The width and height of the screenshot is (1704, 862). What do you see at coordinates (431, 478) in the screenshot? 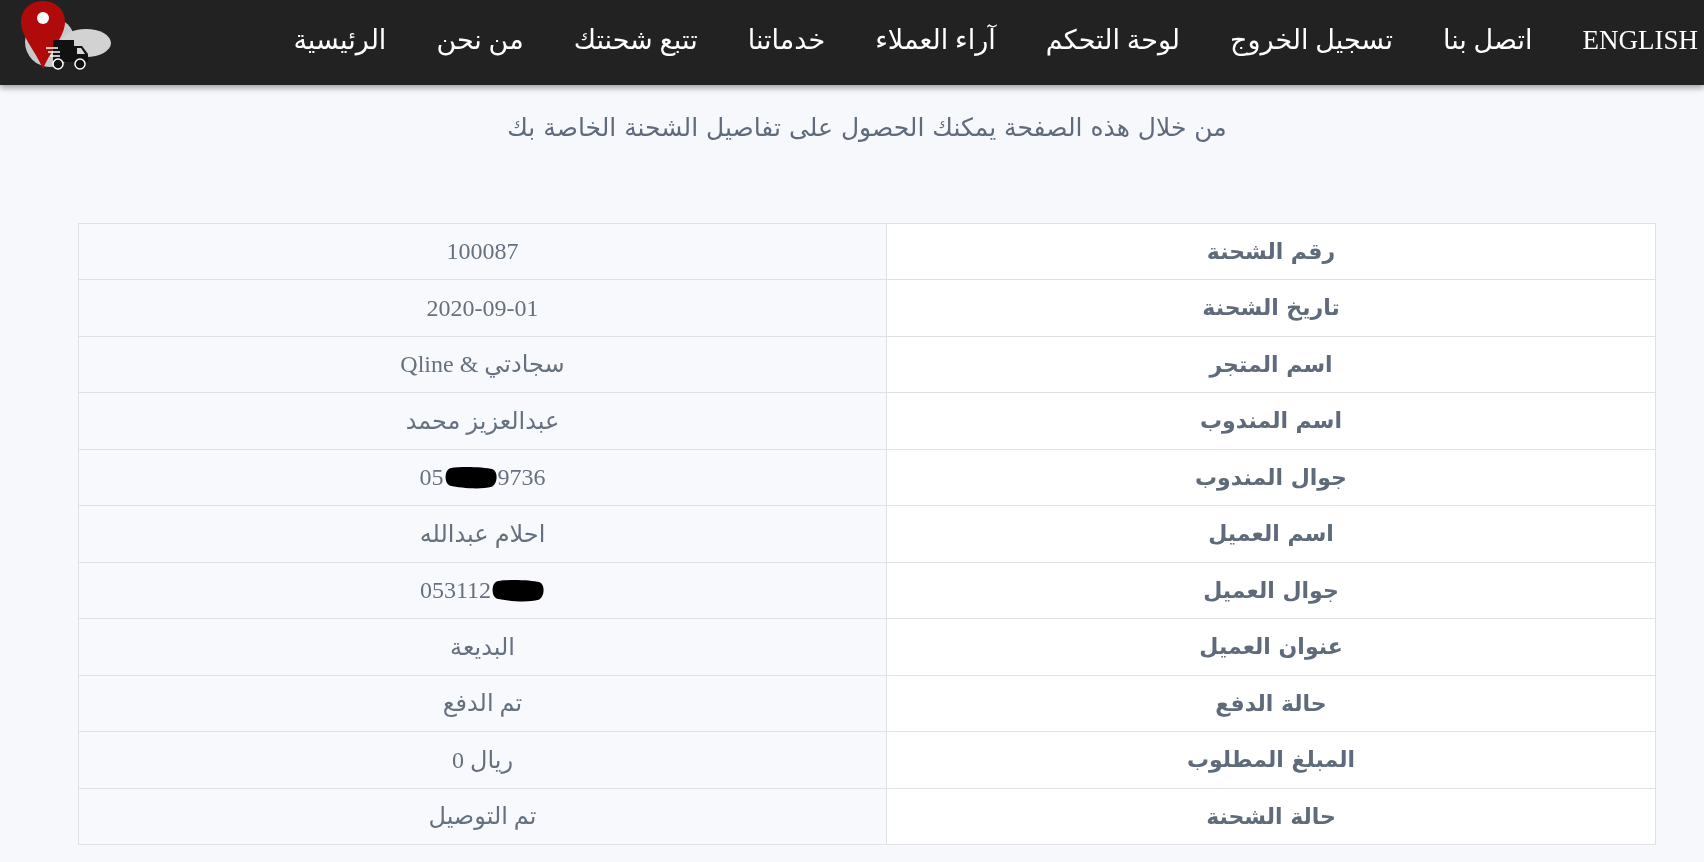
I see `phone-number-text: 05` at bounding box center [431, 478].